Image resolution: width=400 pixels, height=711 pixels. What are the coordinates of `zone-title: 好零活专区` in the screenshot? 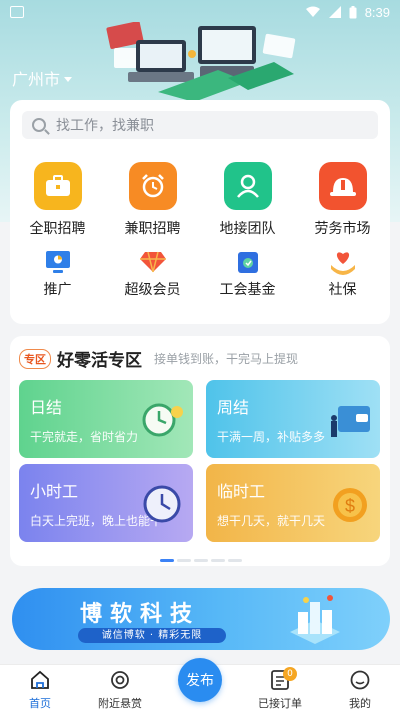 It's located at (99, 361).